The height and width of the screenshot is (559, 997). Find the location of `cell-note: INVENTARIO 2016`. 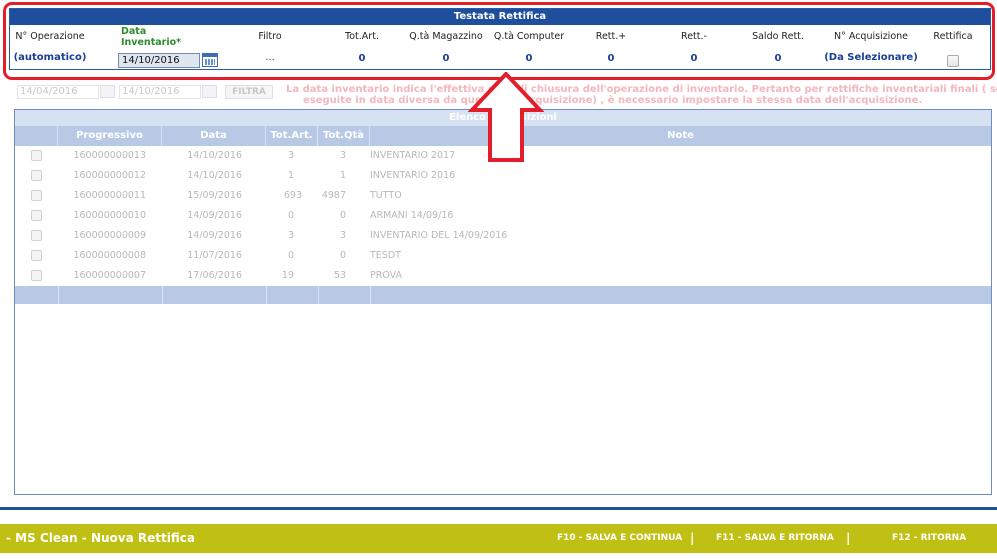

cell-note: INVENTARIO 2016 is located at coordinates (413, 175).